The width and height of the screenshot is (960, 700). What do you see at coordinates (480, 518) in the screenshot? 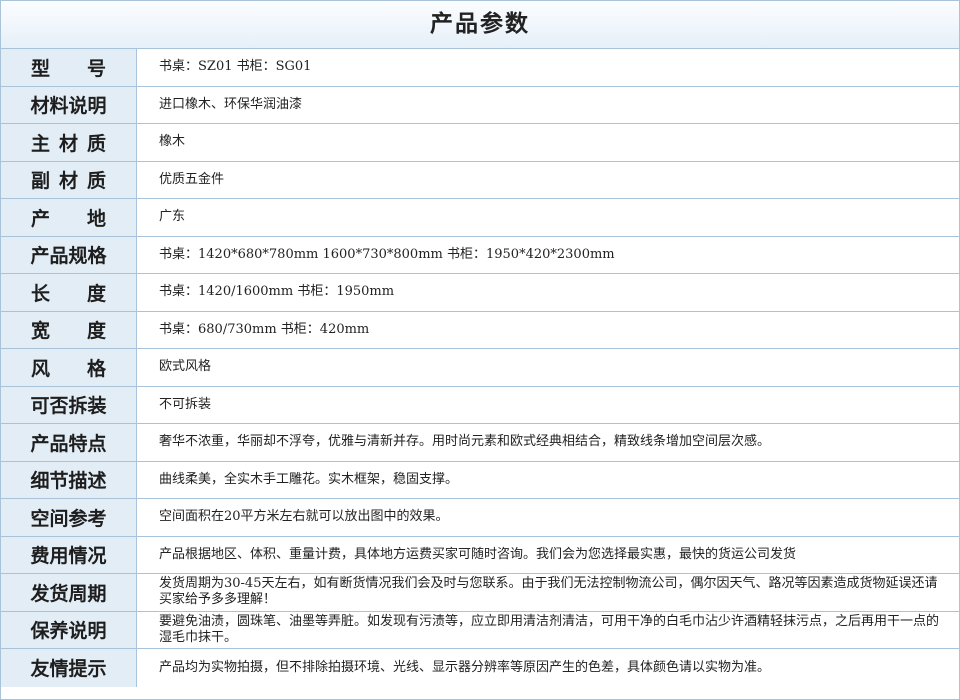
I see `param-row: 空间参考 空间面积在20平方米左右就可以放出图中的效果。` at bounding box center [480, 518].